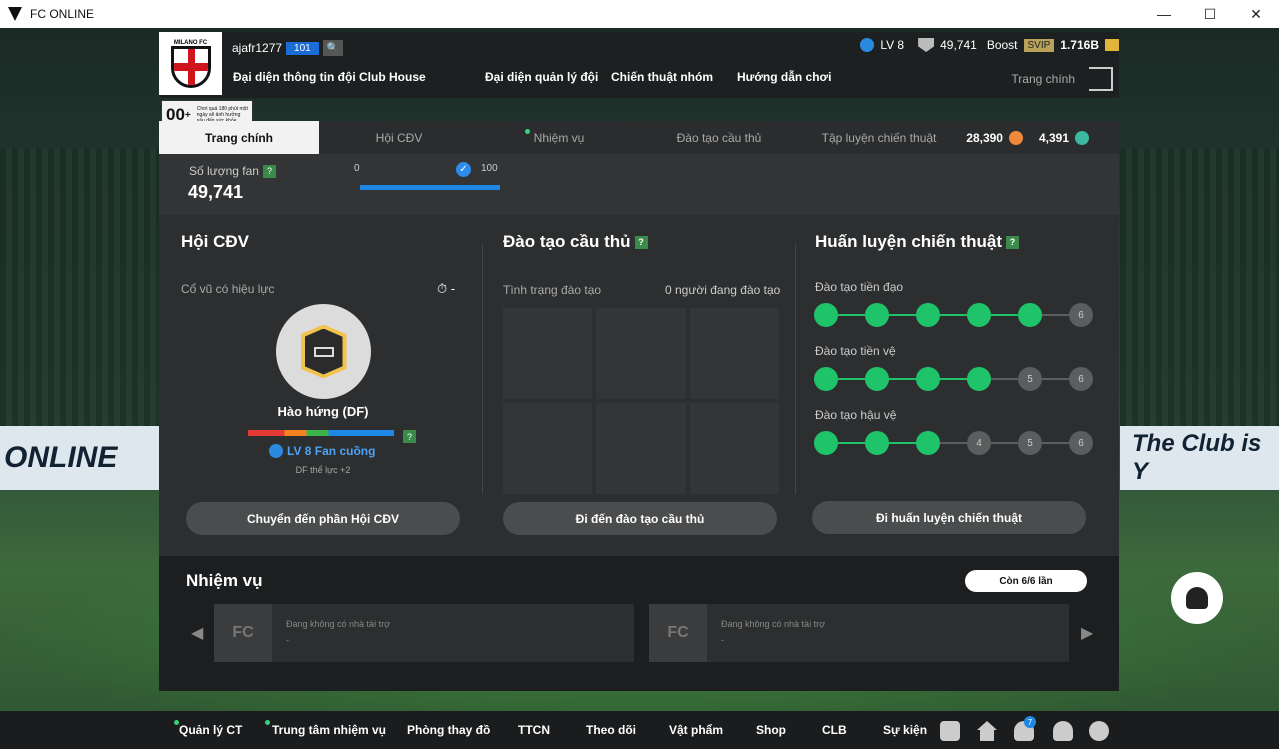  I want to click on tactic-locked-node: 4, so click(979, 443).